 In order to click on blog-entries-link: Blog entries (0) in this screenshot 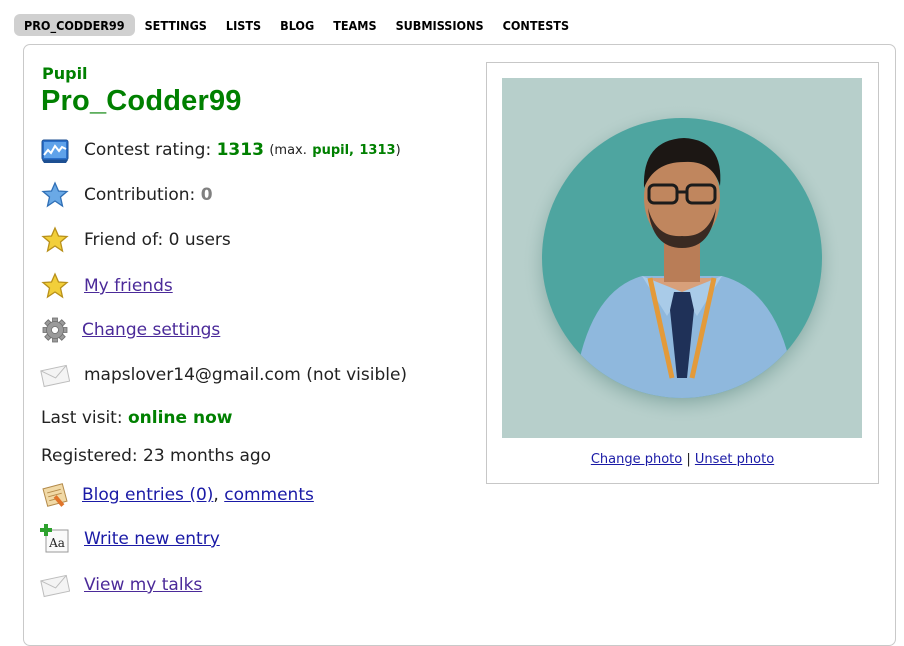, I will do `click(147, 495)`.